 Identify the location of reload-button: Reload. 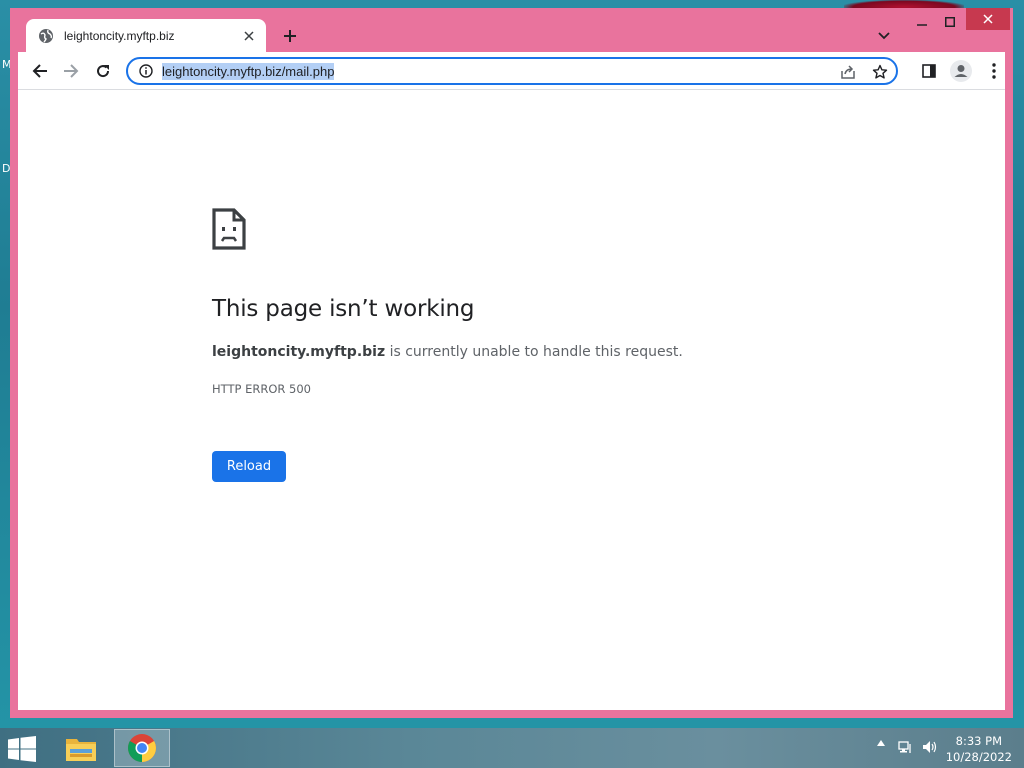
(249, 466).